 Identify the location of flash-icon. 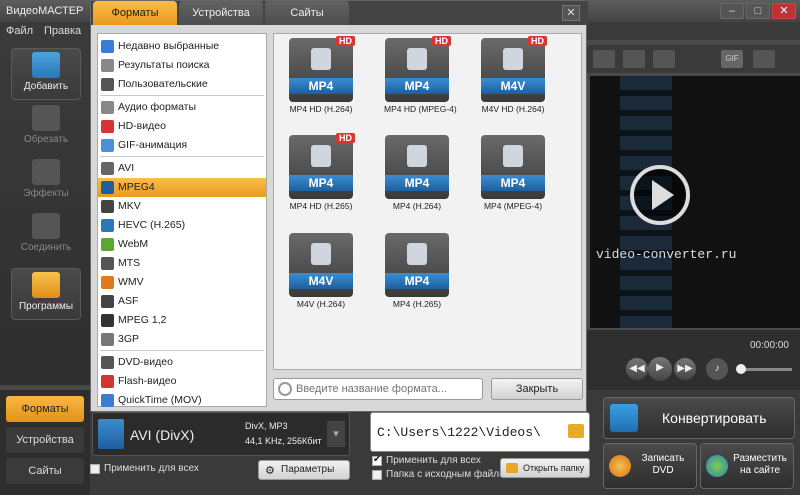
(107, 381).